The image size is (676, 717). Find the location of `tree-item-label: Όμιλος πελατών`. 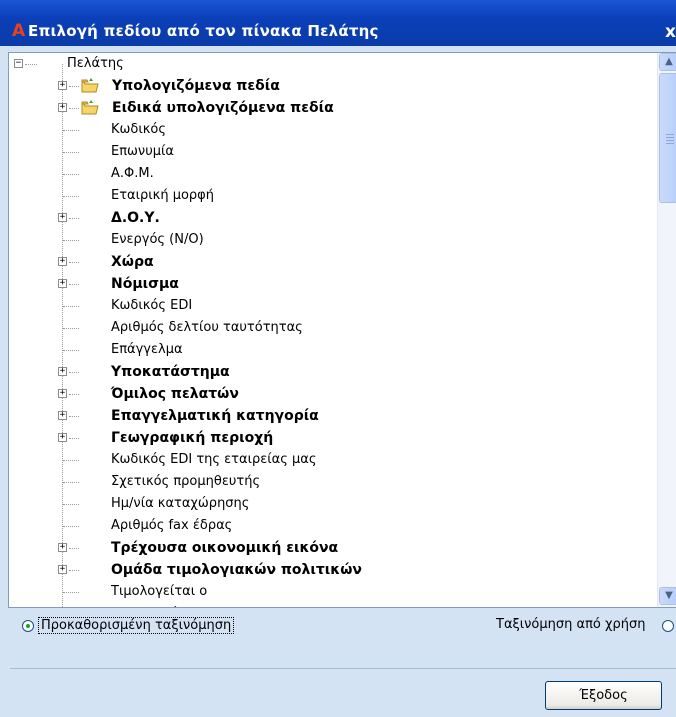

tree-item-label: Όμιλος πελατών is located at coordinates (175, 394).